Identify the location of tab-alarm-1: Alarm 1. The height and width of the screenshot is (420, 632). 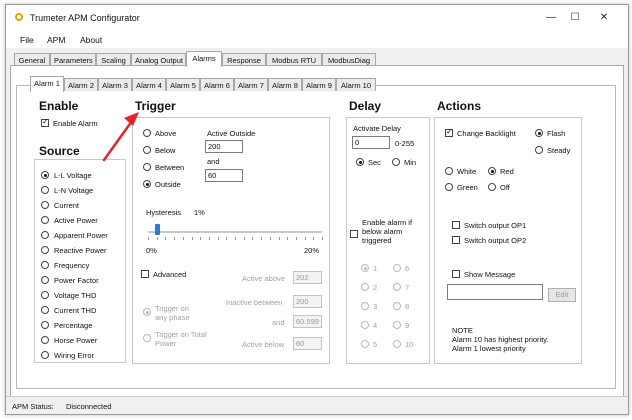
(47, 84).